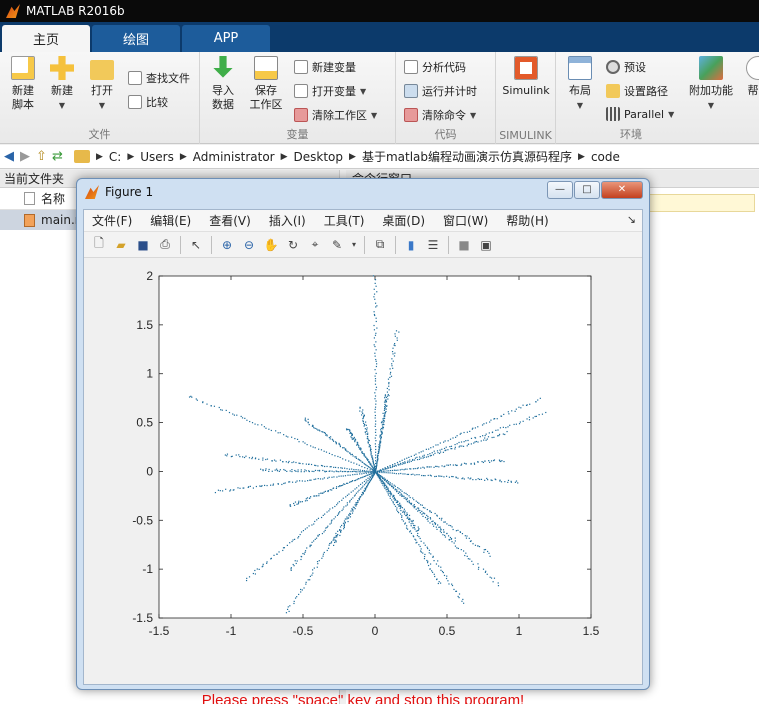  What do you see at coordinates (626, 67) in the screenshot?
I see `preferences-button: 预设` at bounding box center [626, 67].